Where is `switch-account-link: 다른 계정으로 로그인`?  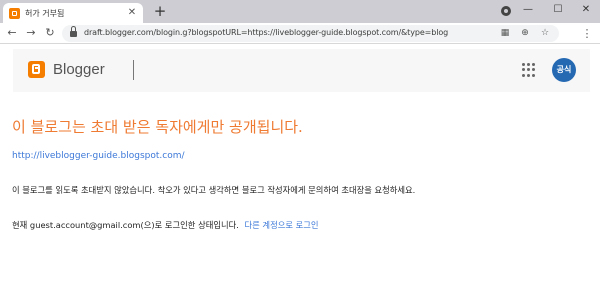 switch-account-link: 다른 계정으로 로그인 is located at coordinates (282, 225).